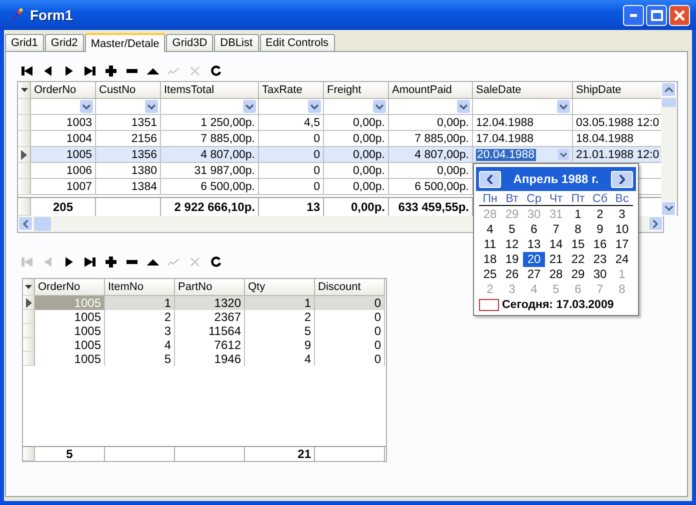 This screenshot has width=696, height=505. What do you see at coordinates (512, 229) in the screenshot?
I see `calendar-day: 5` at bounding box center [512, 229].